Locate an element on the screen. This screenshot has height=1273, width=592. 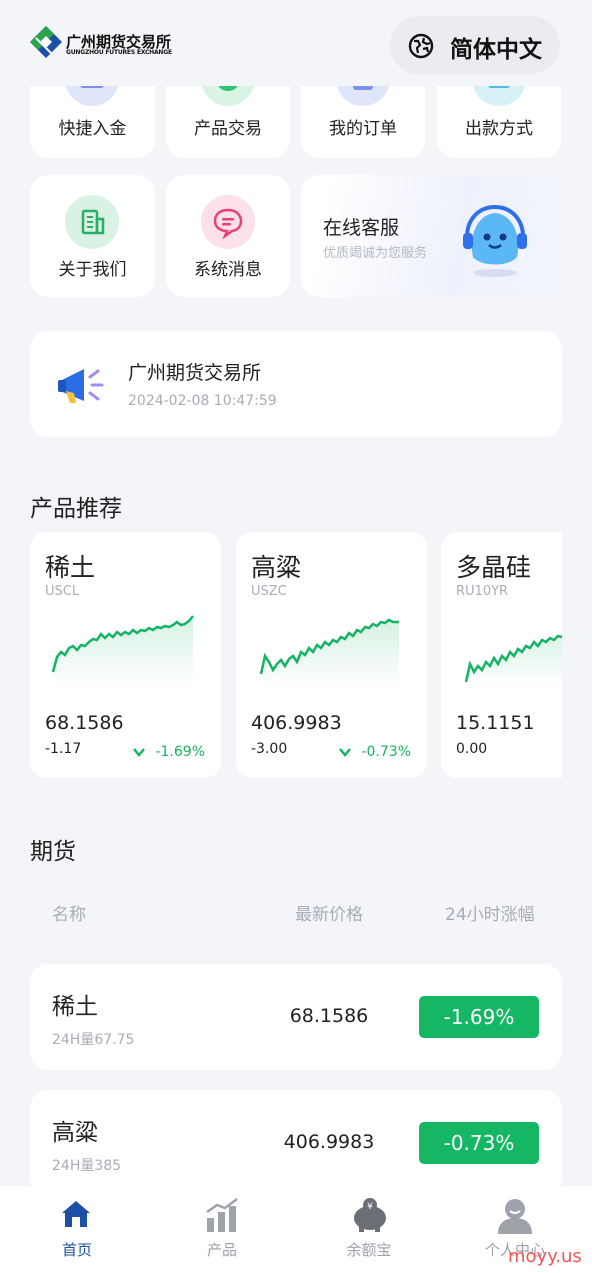
tab-balance: ¥ 余额宝 is located at coordinates (369, 1229).